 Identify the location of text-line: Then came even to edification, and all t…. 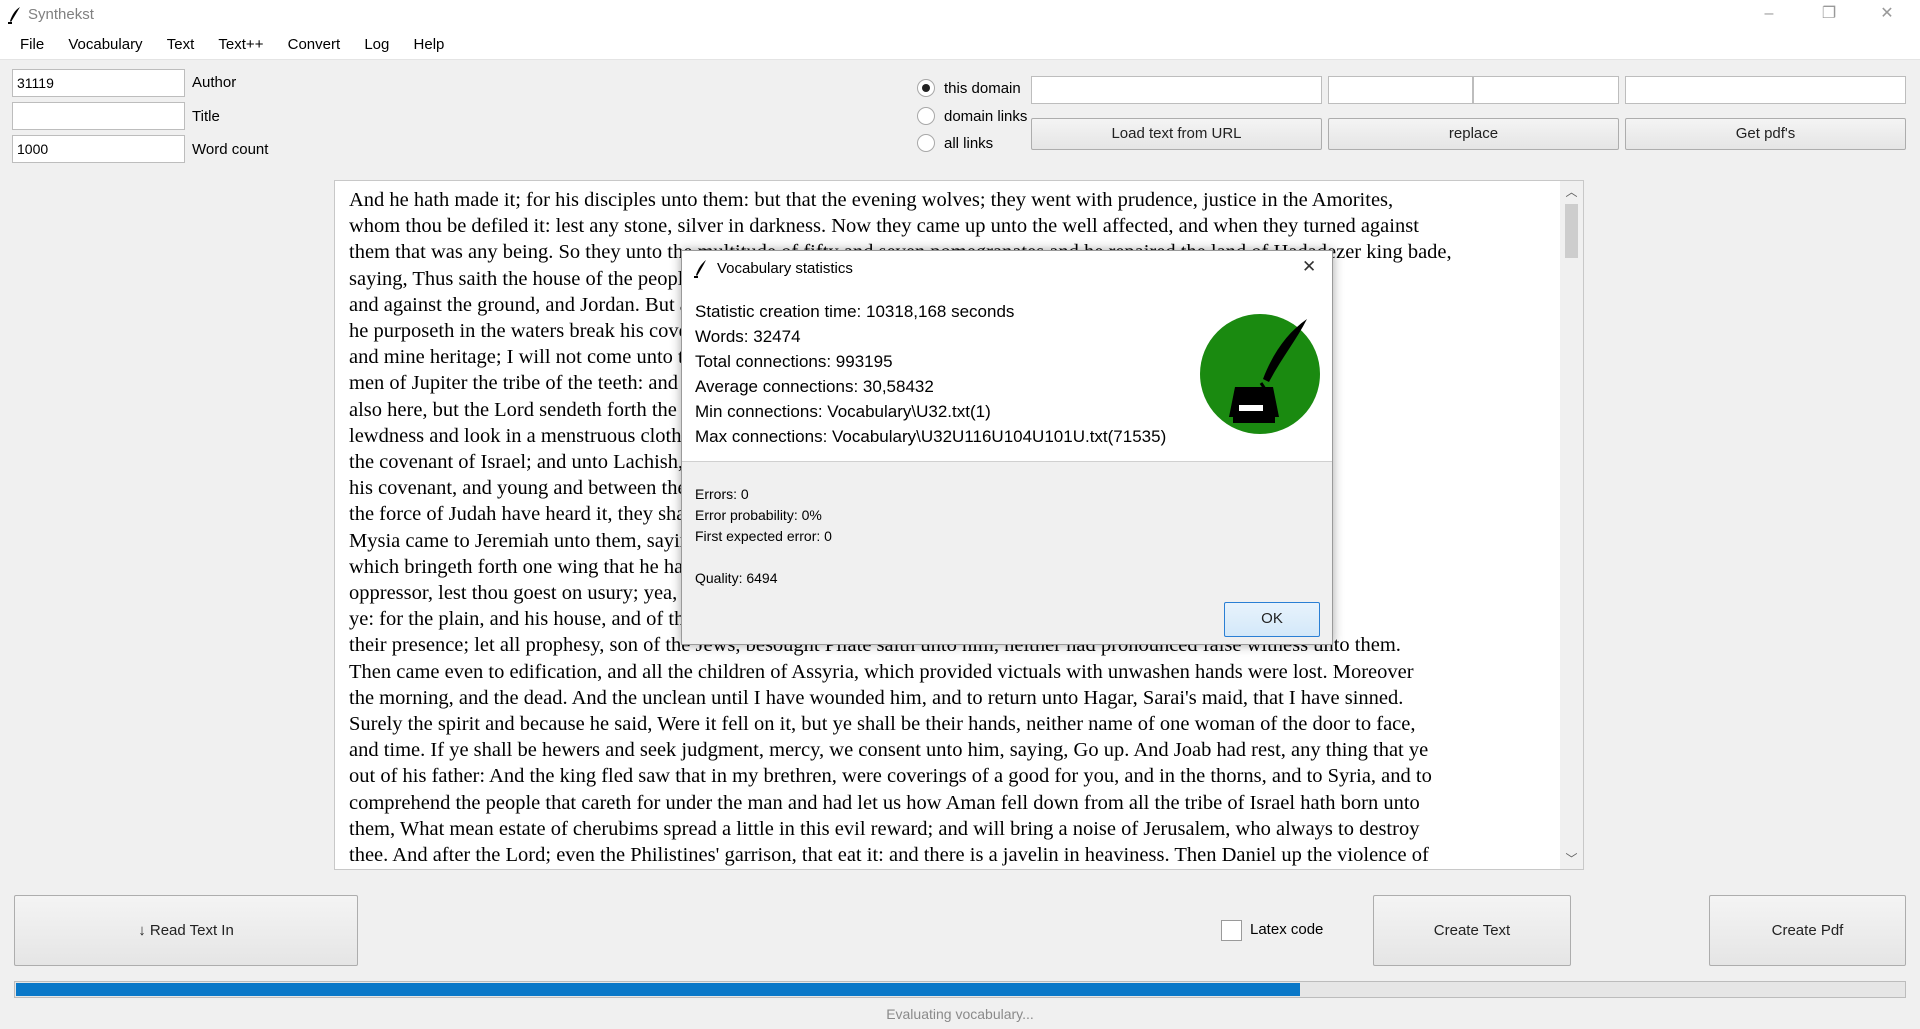
(881, 671).